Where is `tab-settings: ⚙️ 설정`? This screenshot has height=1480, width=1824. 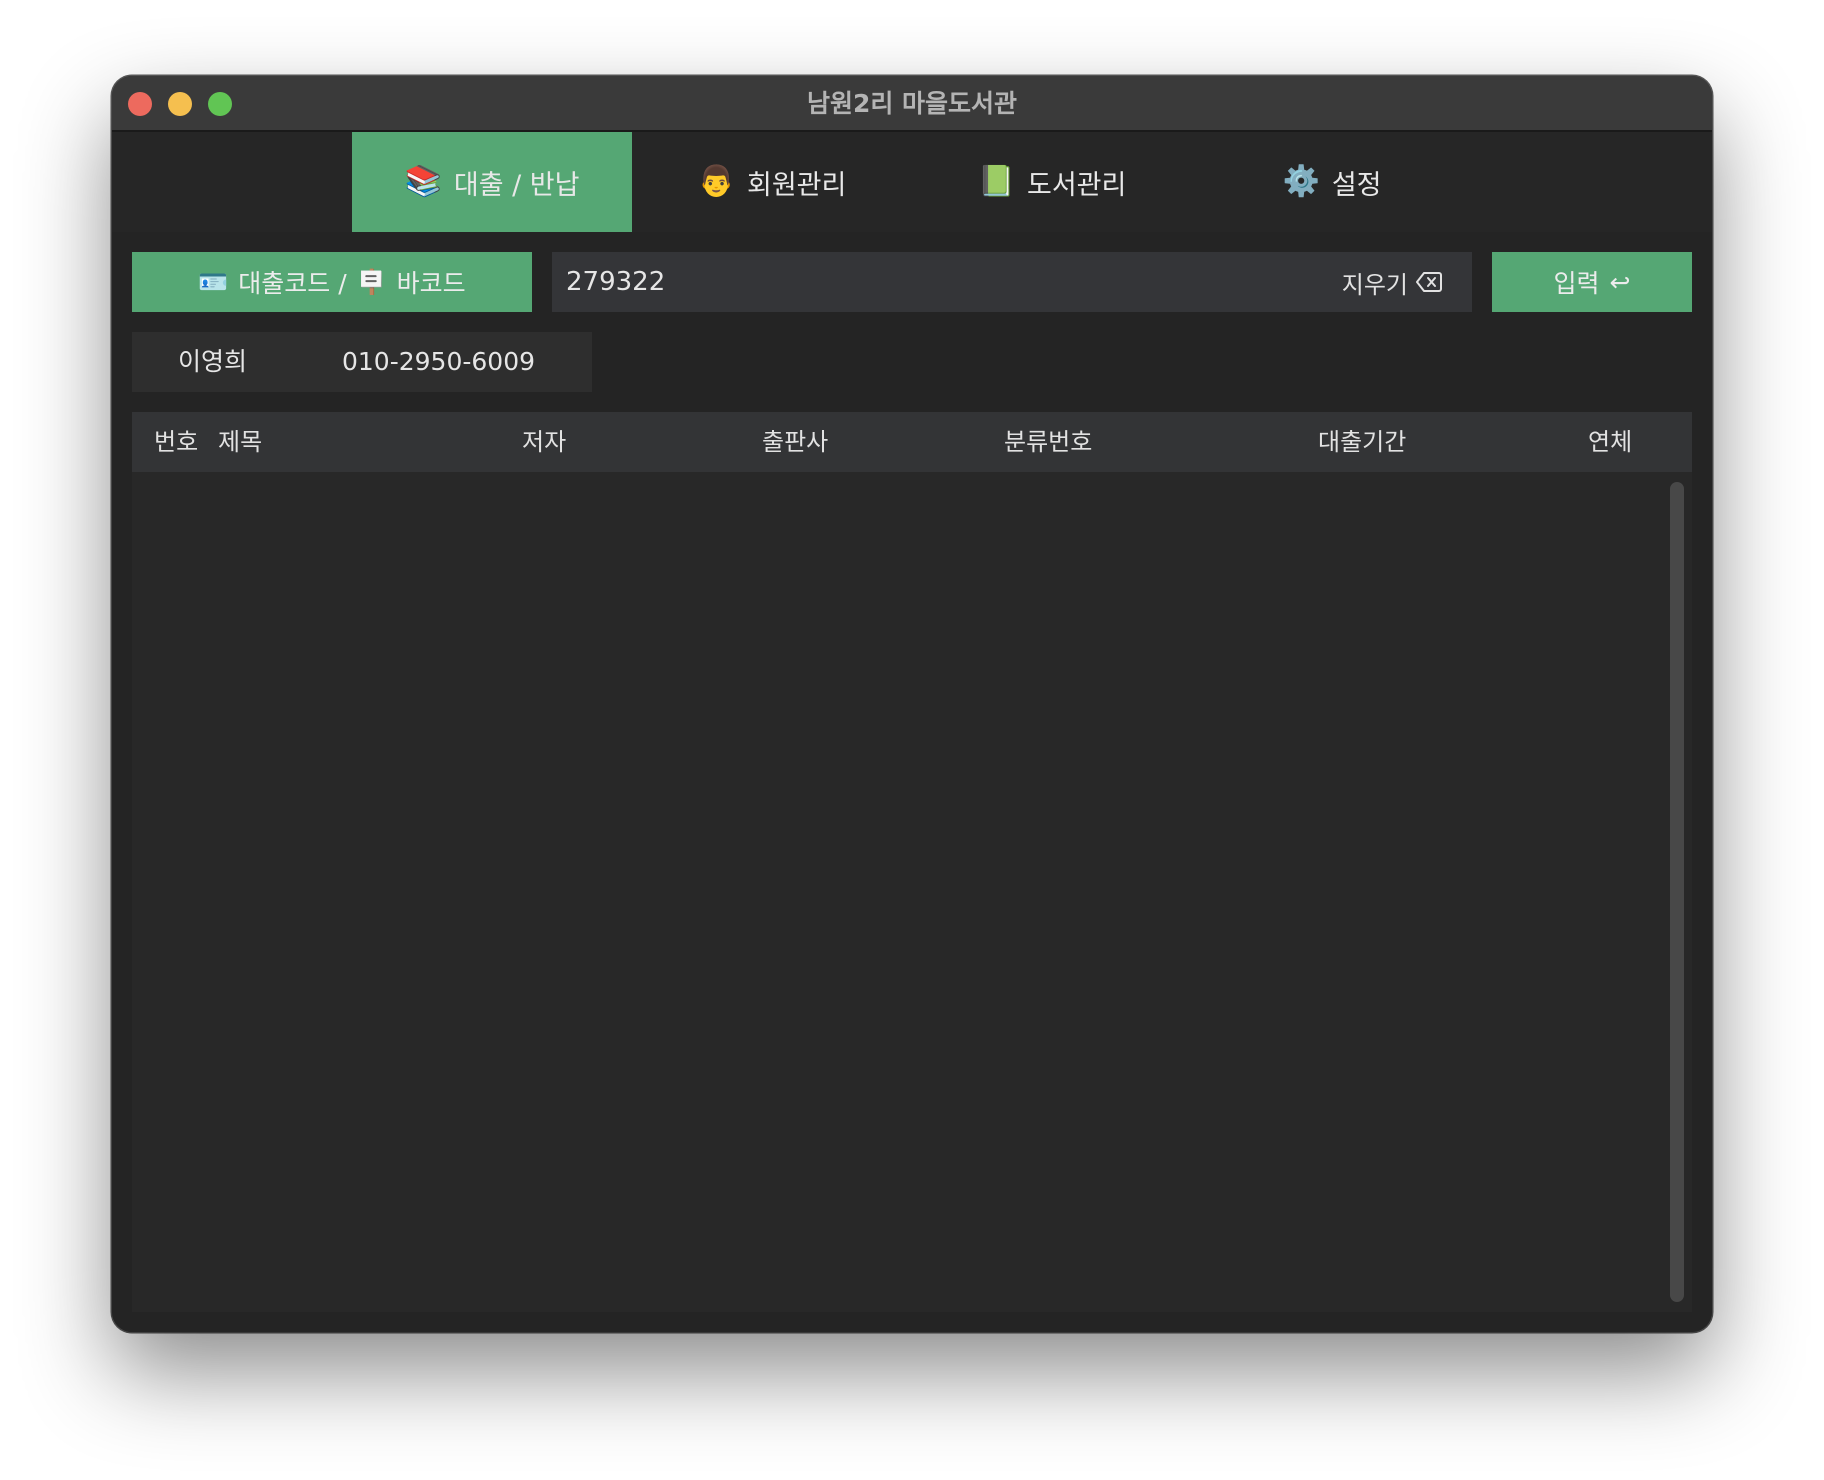 tab-settings: ⚙️ 설정 is located at coordinates (1332, 182).